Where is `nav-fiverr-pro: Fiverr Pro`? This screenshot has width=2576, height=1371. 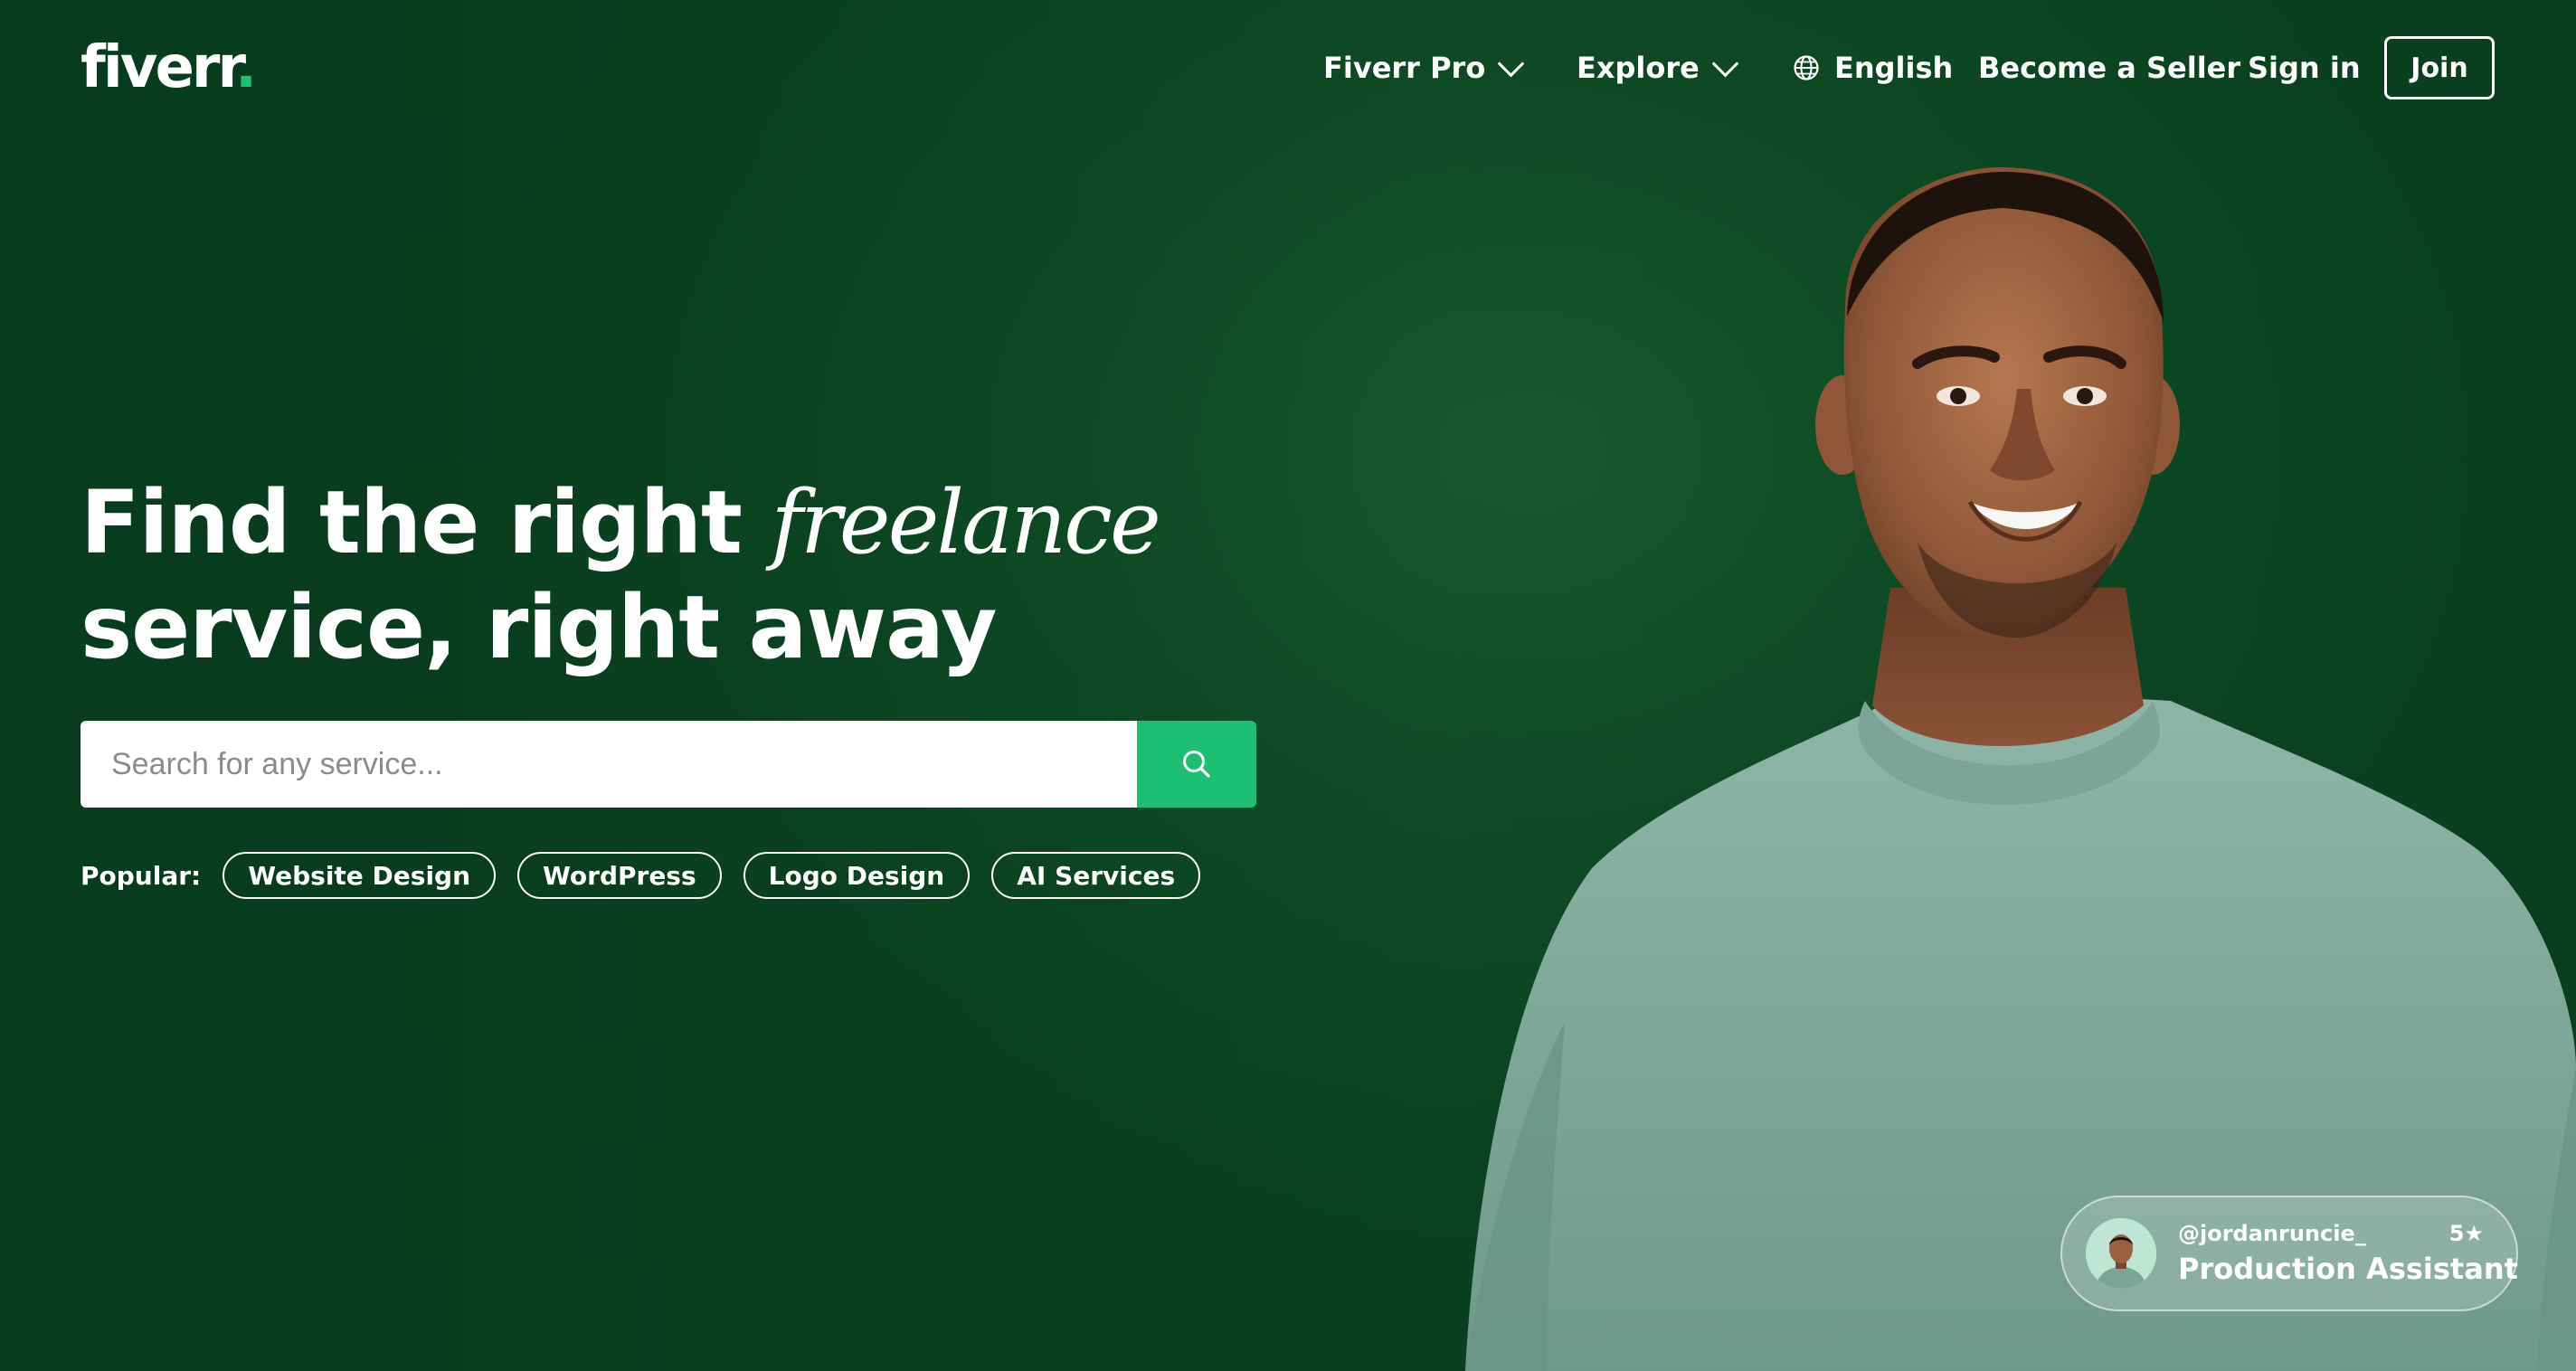
nav-fiverr-pro: Fiverr Pro is located at coordinates (1424, 68).